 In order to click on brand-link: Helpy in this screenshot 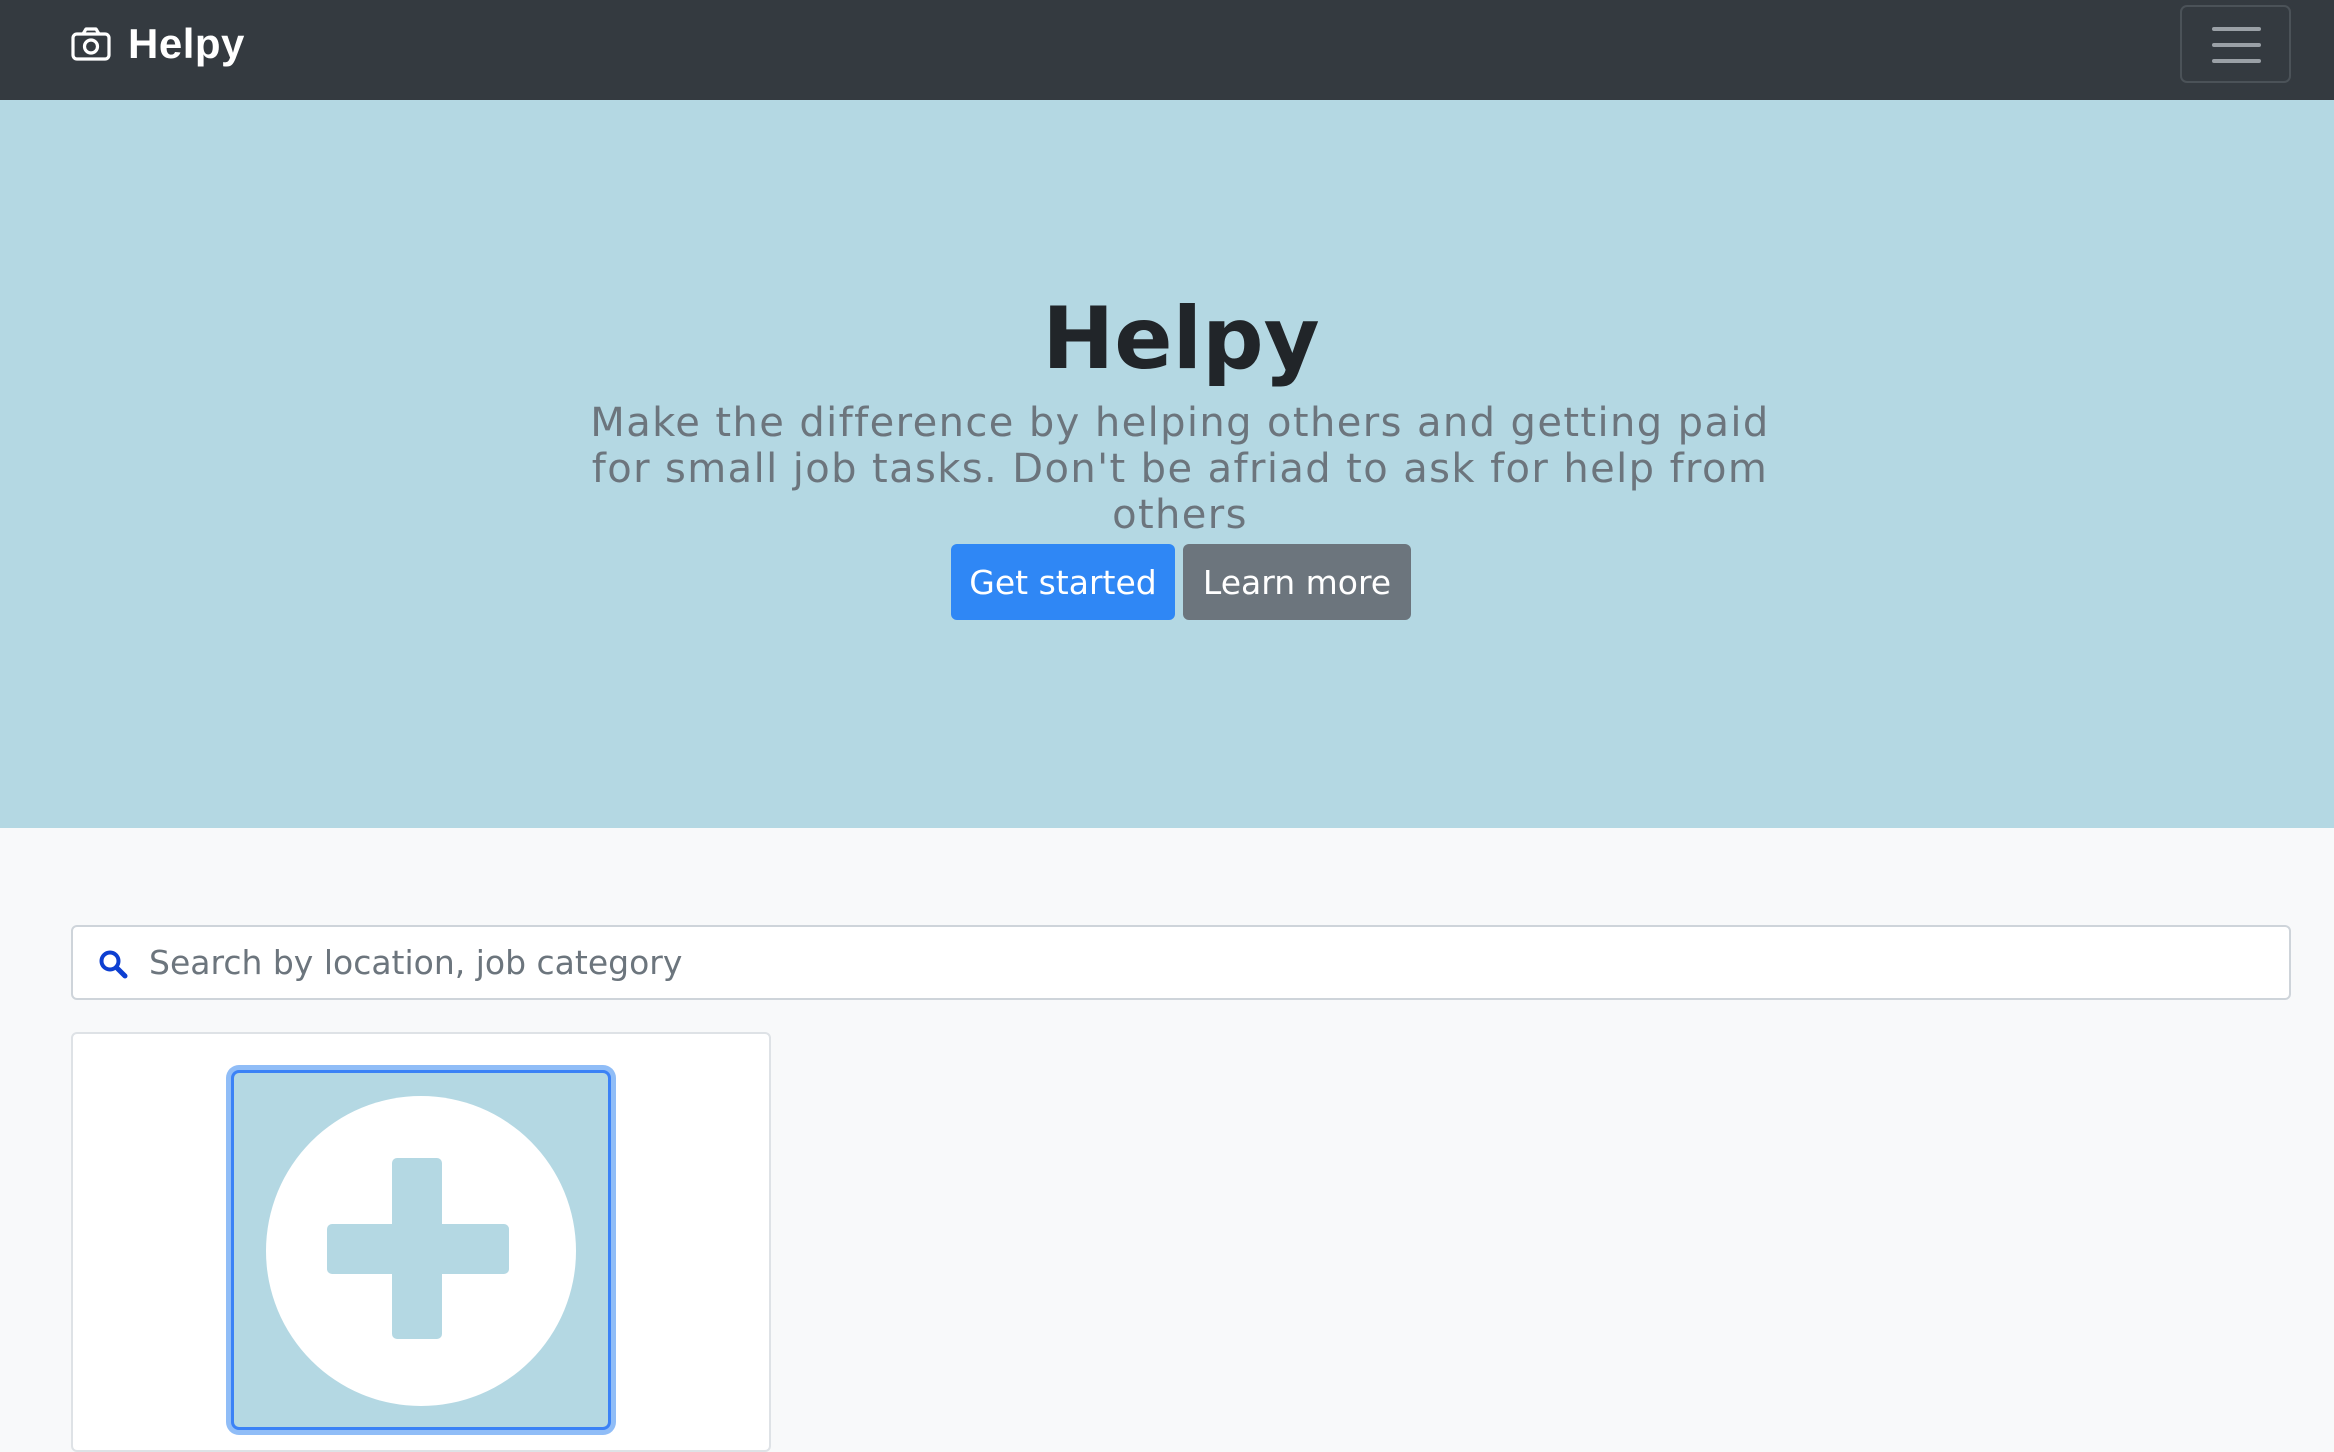, I will do `click(157, 44)`.